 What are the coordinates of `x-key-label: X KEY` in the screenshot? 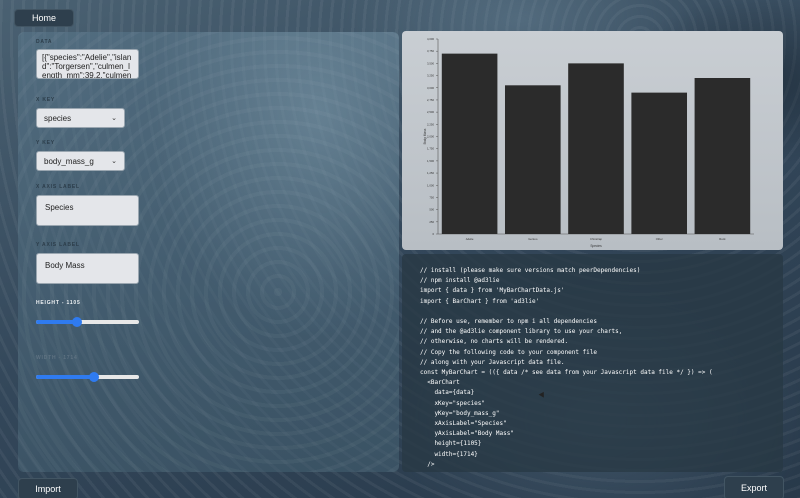 It's located at (46, 100).